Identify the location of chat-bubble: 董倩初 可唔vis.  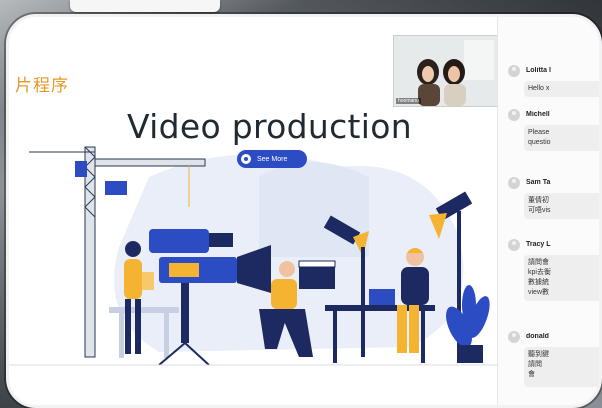
(561, 206).